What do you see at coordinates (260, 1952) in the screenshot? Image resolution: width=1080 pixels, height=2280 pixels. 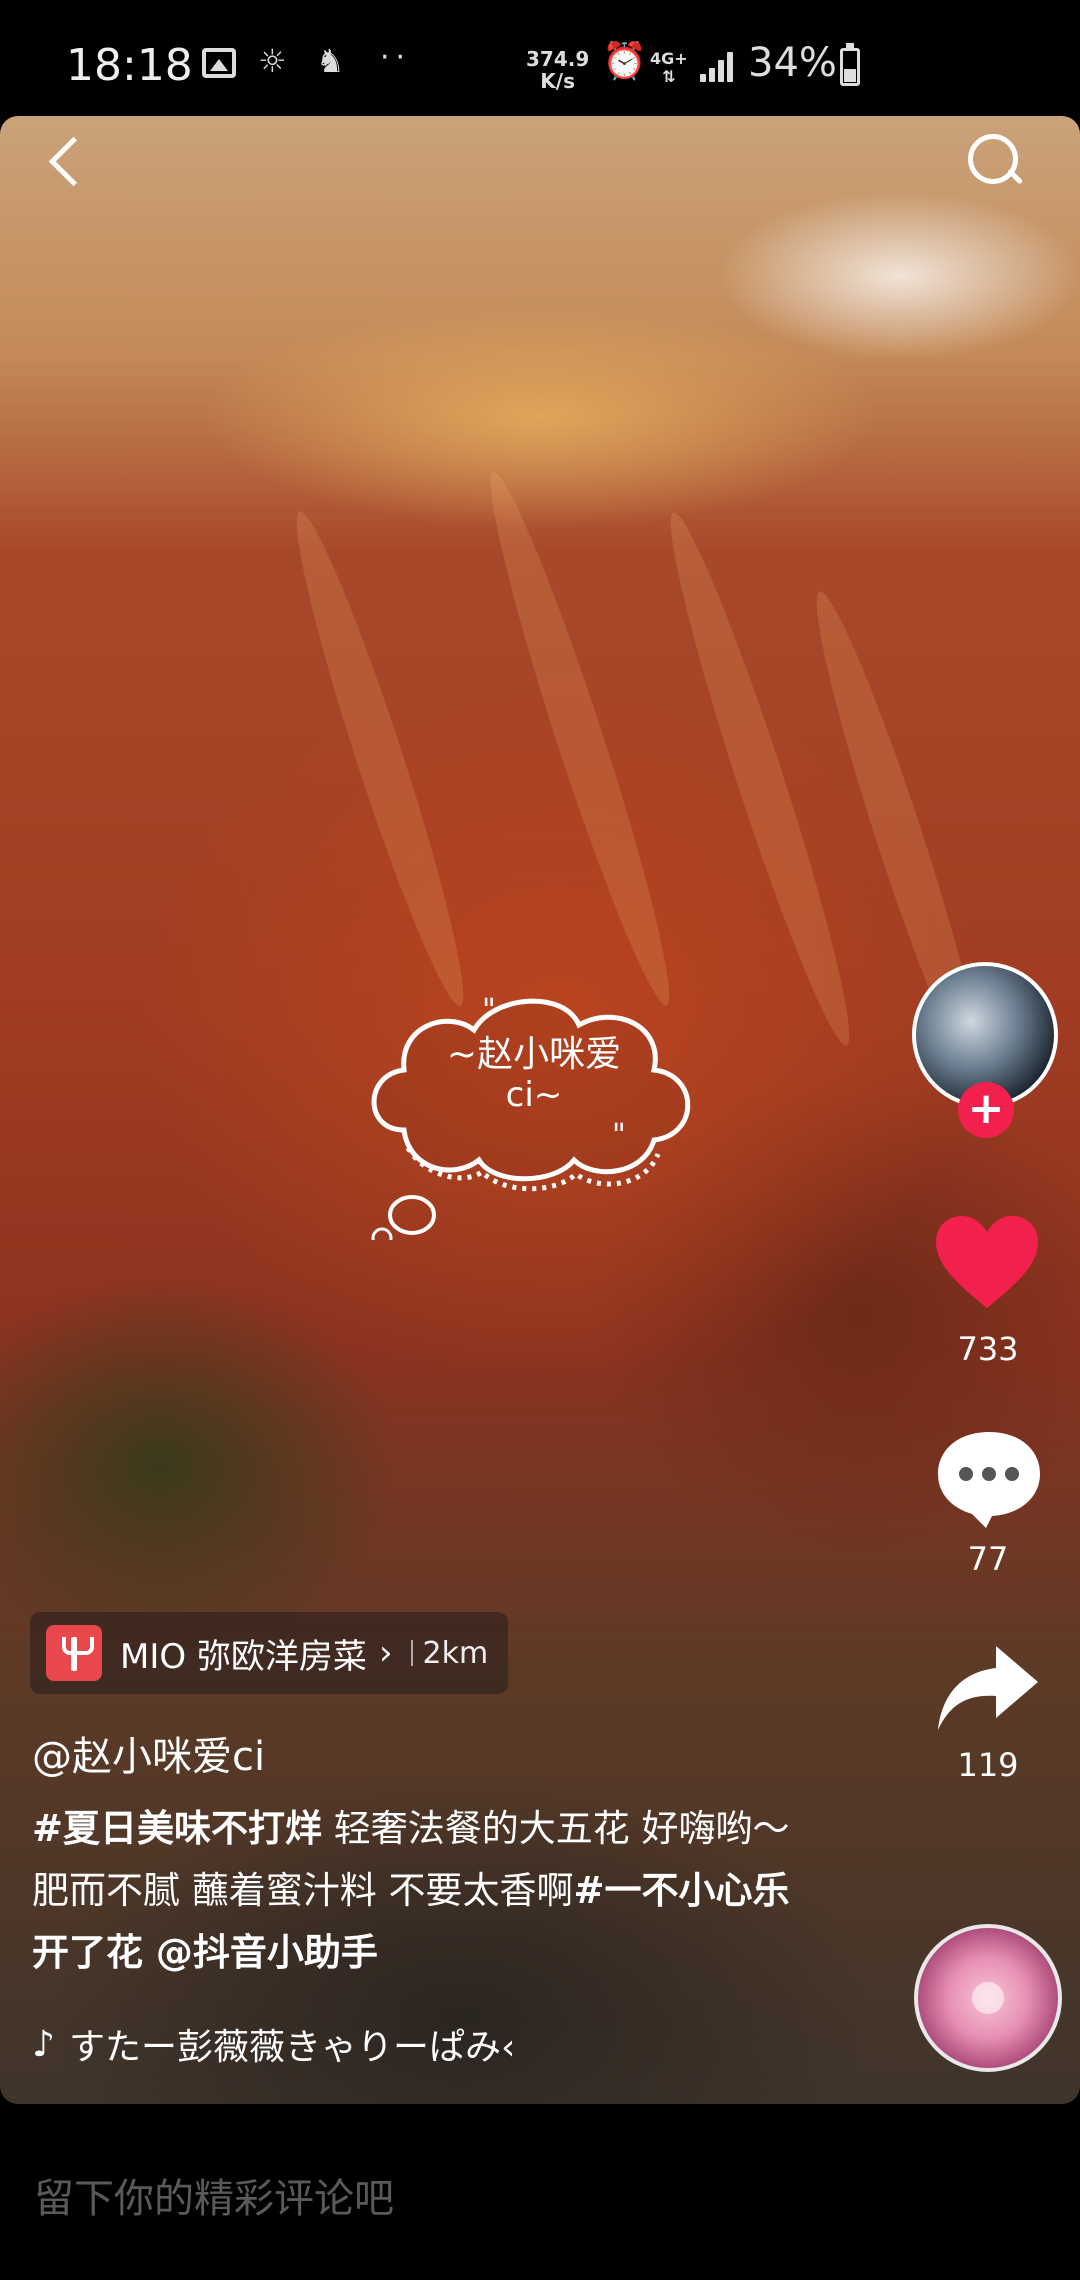 I see `mention-link: @抖音小助手` at bounding box center [260, 1952].